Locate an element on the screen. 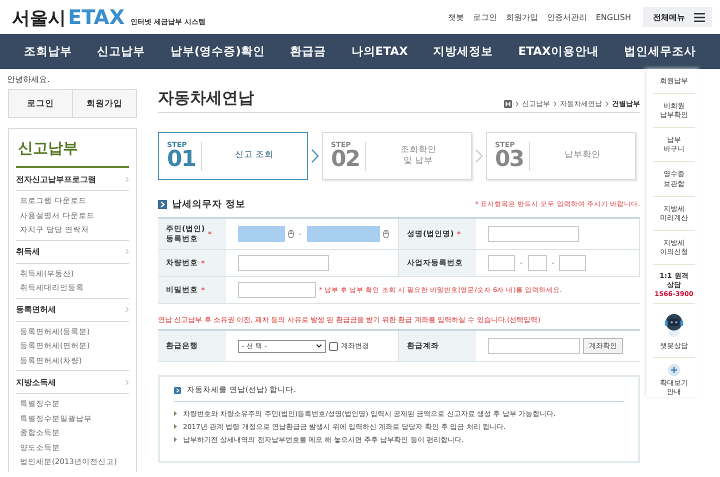 The width and height of the screenshot is (720, 477). page-title: 자동차세연납 is located at coordinates (206, 98).